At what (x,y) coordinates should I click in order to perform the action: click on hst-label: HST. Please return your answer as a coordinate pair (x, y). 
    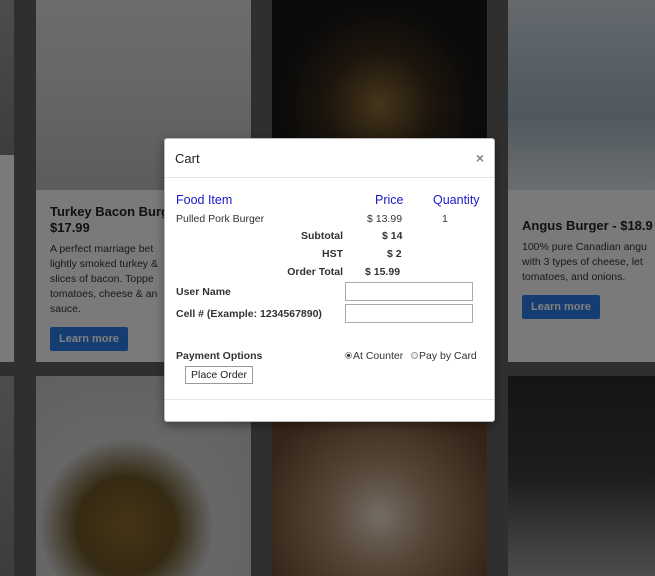
    Looking at the image, I should click on (332, 254).